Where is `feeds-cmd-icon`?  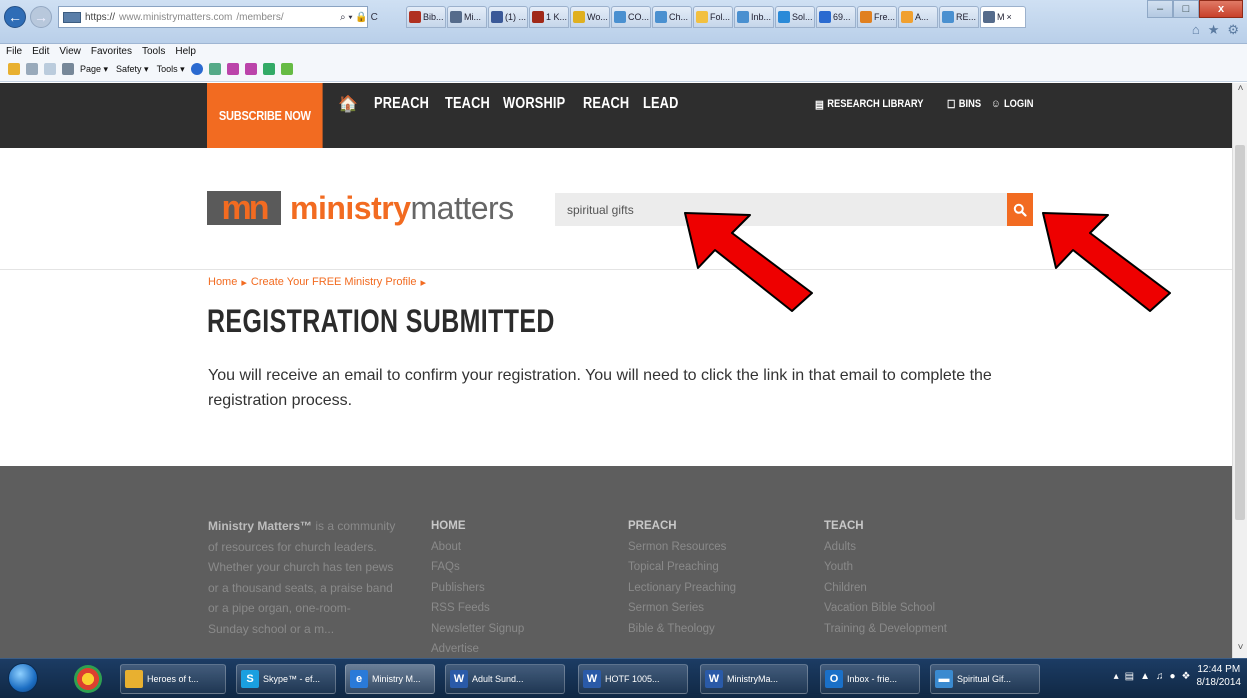
feeds-cmd-icon is located at coordinates (32, 69).